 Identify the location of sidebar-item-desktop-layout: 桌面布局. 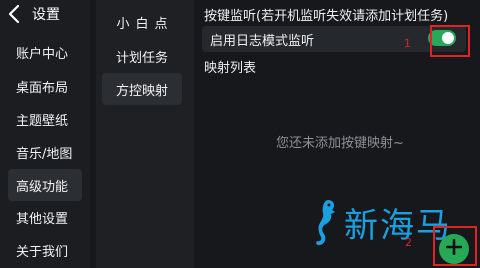
(45, 86).